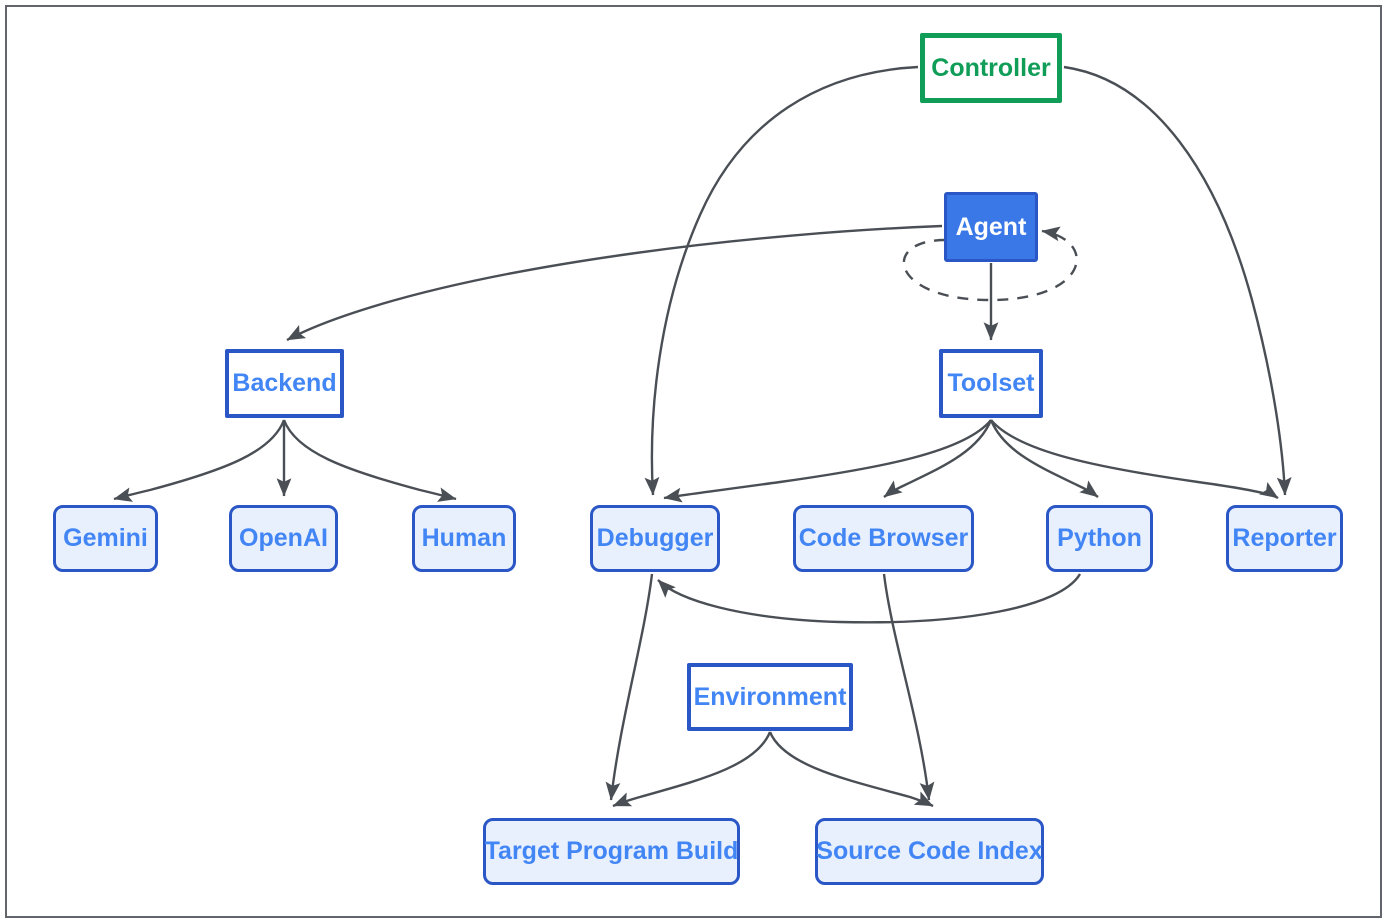 The width and height of the screenshot is (1388, 924). What do you see at coordinates (908, 687) in the screenshot?
I see `edge-codebrowser-to-sourceindex` at bounding box center [908, 687].